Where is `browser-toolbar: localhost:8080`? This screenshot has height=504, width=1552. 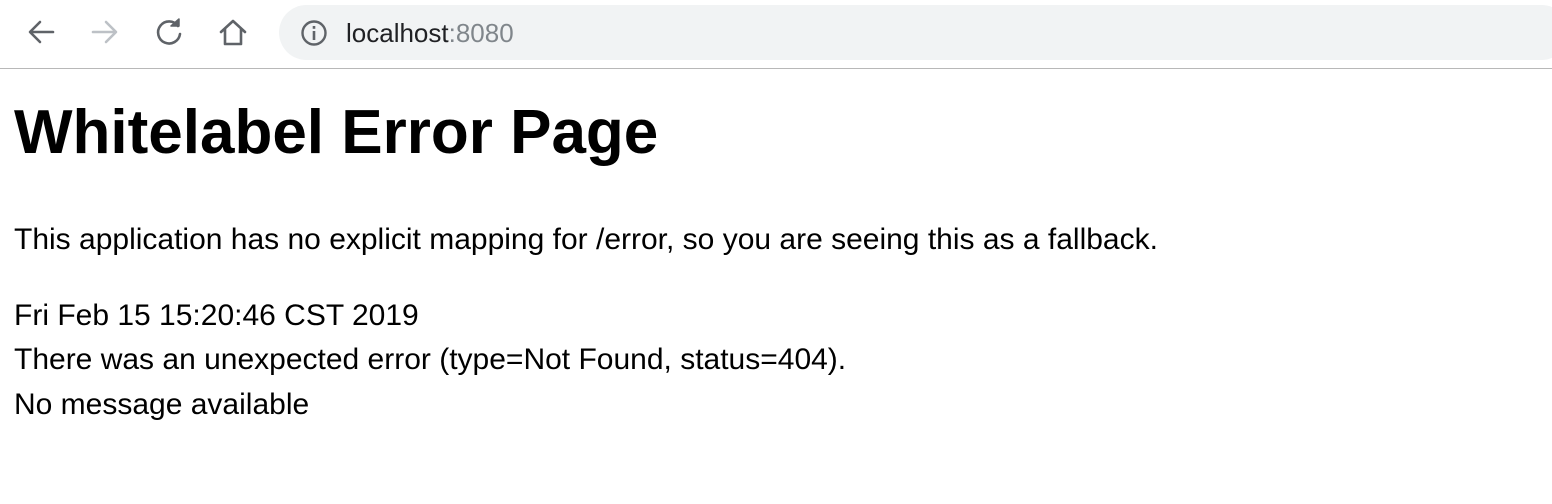
browser-toolbar: localhost:8080 is located at coordinates (776, 34).